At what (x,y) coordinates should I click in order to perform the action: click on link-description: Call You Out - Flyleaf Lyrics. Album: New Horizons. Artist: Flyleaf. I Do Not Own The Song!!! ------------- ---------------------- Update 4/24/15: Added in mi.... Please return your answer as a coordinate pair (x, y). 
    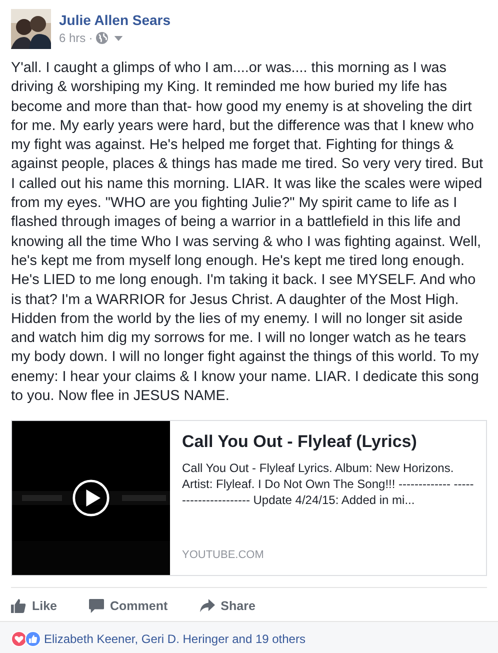
    Looking at the image, I should click on (328, 484).